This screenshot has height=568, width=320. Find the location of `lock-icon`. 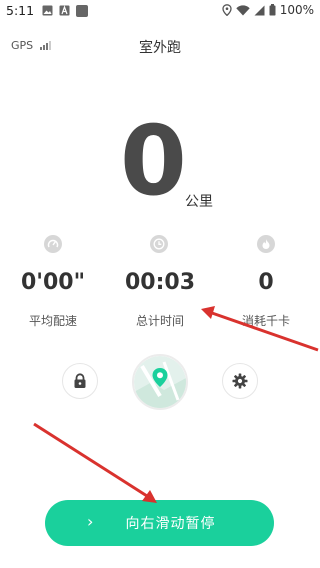

lock-icon is located at coordinates (80, 380).